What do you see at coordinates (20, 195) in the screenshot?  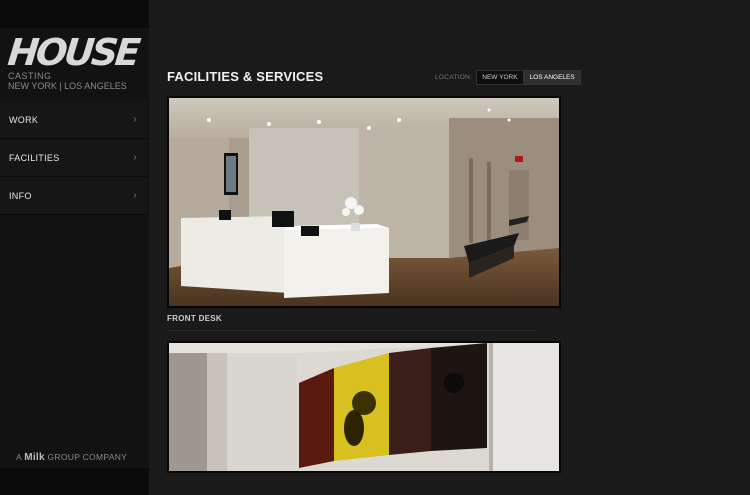 I see `nav-item-label: INFO` at bounding box center [20, 195].